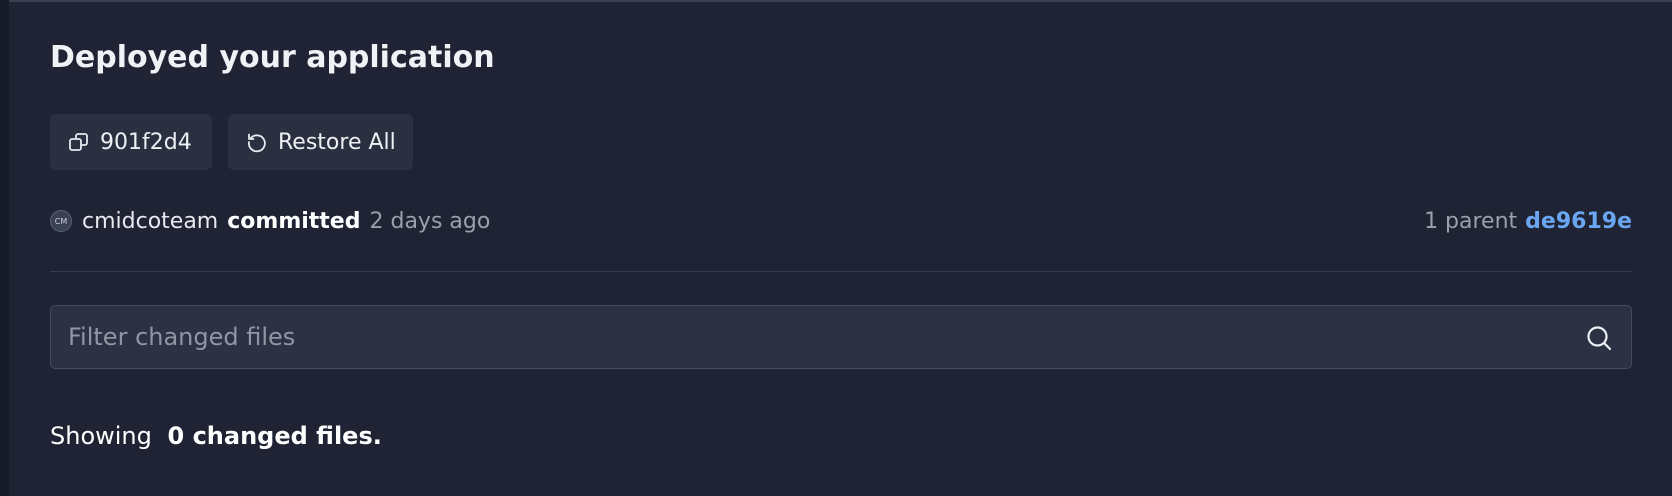 The height and width of the screenshot is (496, 1672). What do you see at coordinates (272, 57) in the screenshot?
I see `commit-title: Deployed your application` at bounding box center [272, 57].